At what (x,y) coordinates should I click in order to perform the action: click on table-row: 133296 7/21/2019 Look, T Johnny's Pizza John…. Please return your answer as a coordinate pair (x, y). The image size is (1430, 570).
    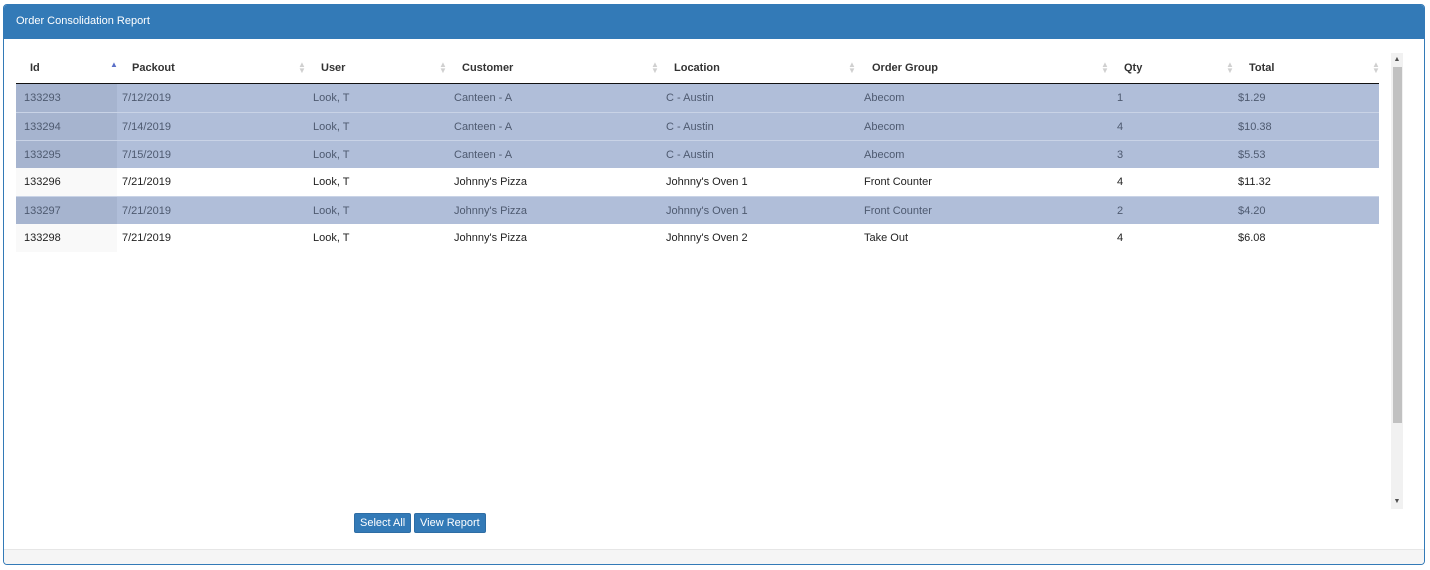
    Looking at the image, I should click on (697, 182).